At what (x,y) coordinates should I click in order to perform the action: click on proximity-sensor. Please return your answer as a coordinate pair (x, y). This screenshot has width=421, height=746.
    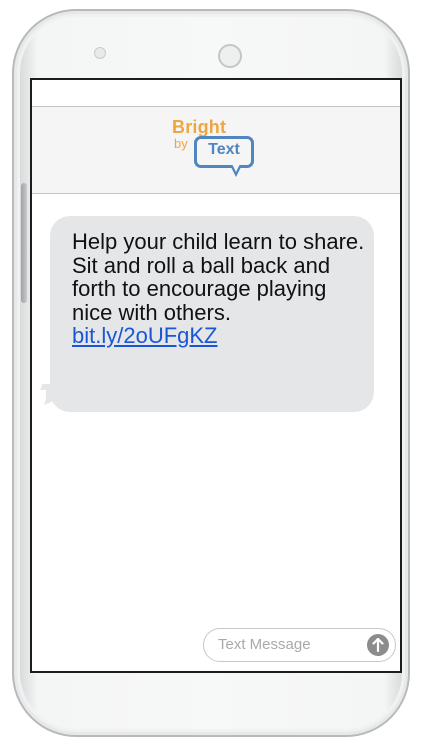
    Looking at the image, I should click on (100, 53).